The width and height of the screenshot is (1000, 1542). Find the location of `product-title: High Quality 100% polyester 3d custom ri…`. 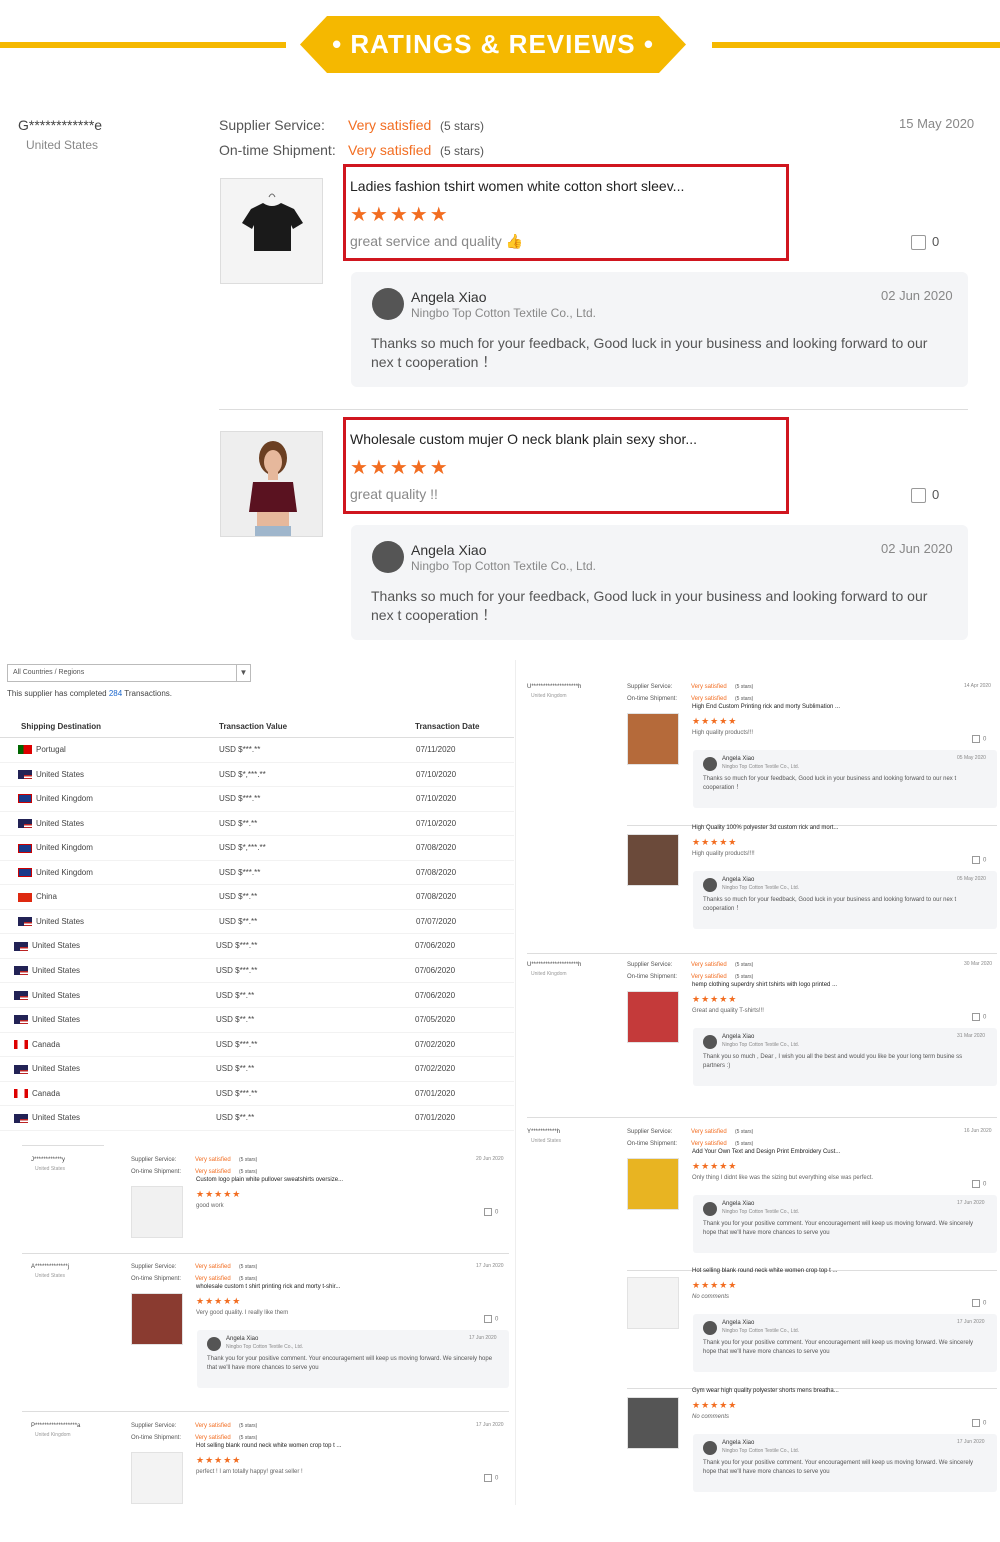

product-title: High Quality 100% polyester 3d custom ri… is located at coordinates (765, 828).